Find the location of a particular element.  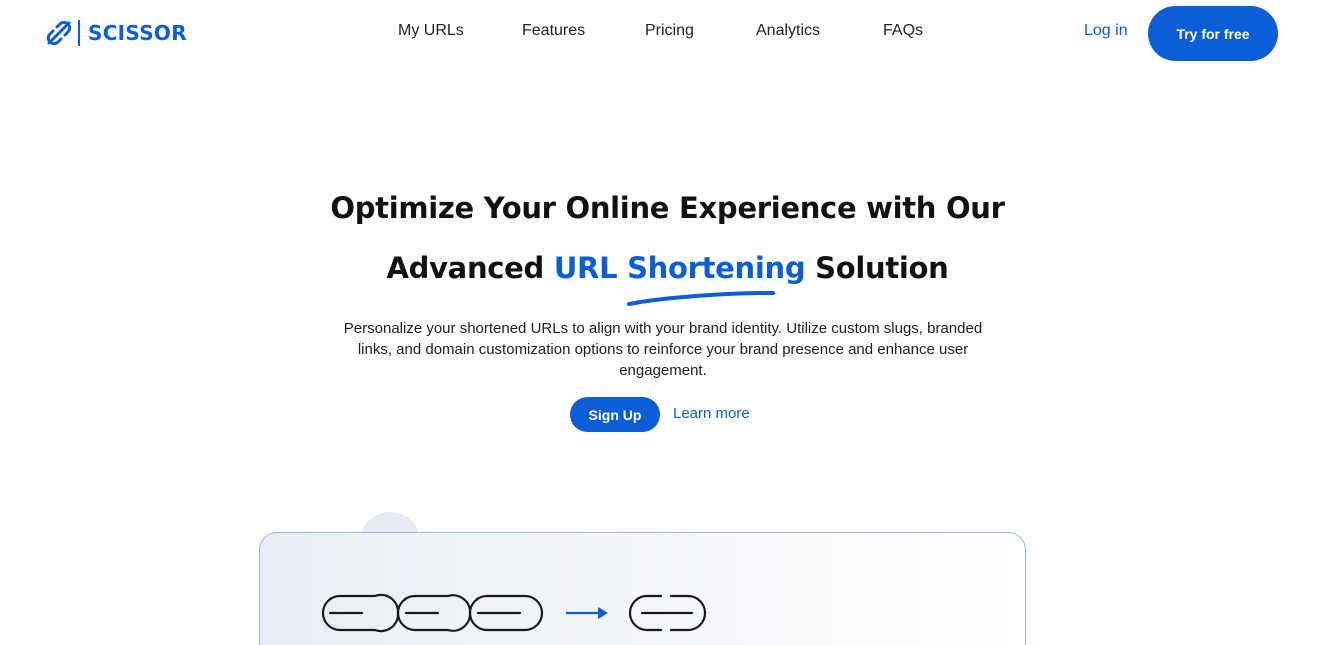

learn-more-link: Learn more is located at coordinates (711, 413).